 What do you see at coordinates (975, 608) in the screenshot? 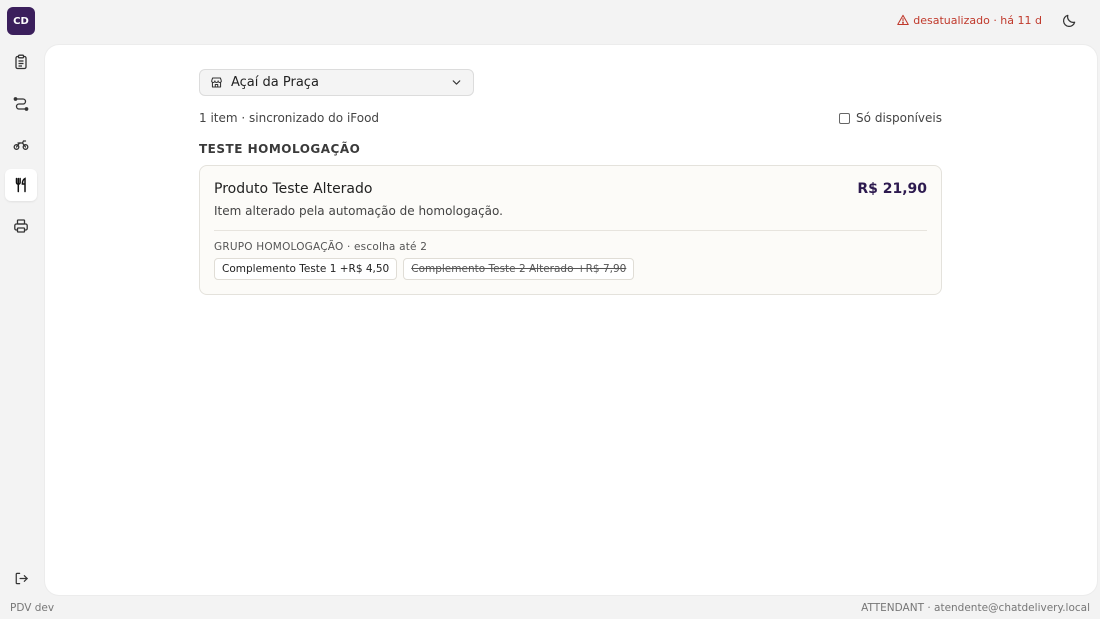
I see `user-label: ATTENDANT · atendente@chatdelivery.local` at bounding box center [975, 608].